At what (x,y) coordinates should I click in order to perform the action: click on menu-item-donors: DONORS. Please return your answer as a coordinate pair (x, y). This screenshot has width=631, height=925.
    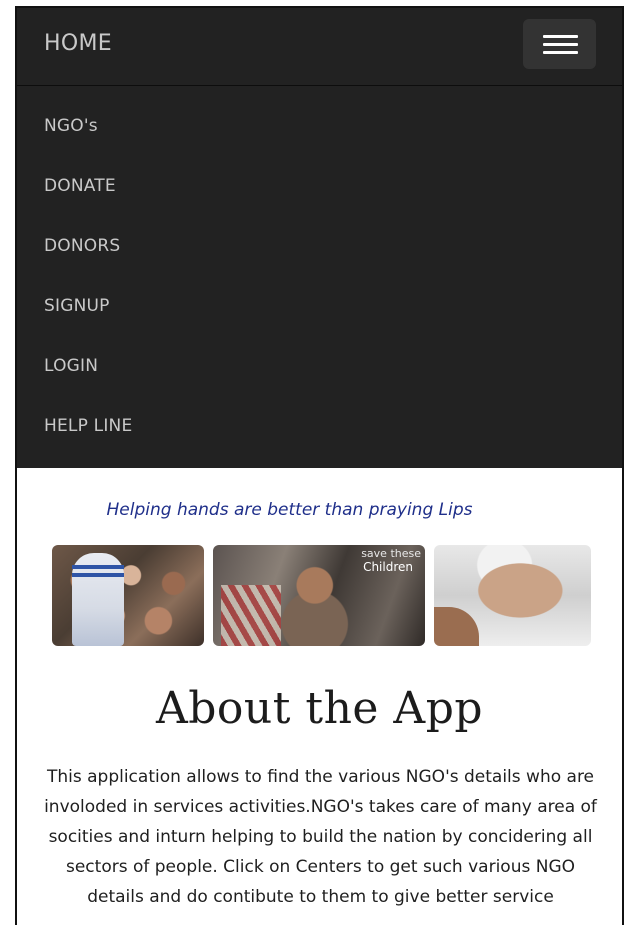
    Looking at the image, I should click on (82, 246).